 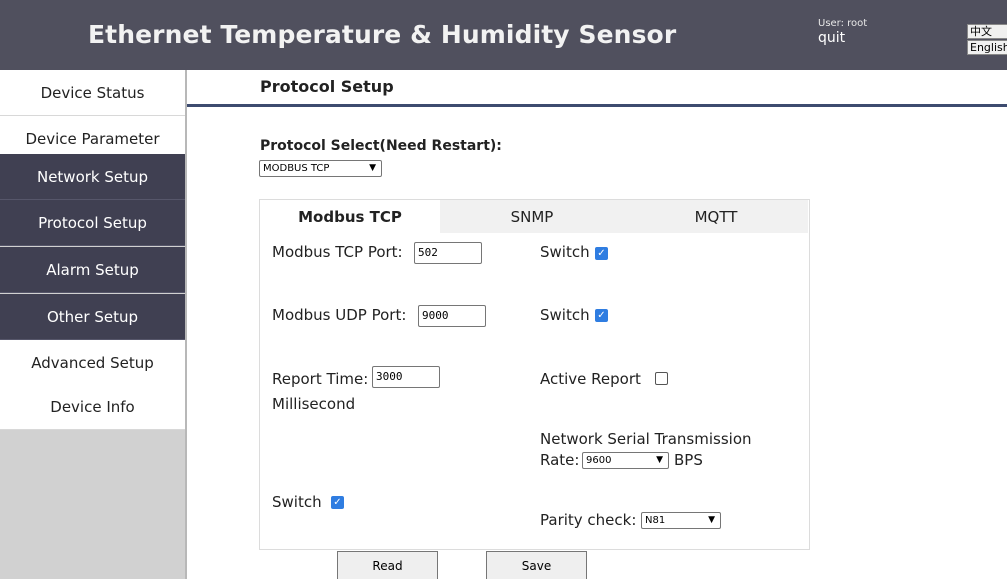 What do you see at coordinates (987, 47) in the screenshot?
I see `lang-english-button: English` at bounding box center [987, 47].